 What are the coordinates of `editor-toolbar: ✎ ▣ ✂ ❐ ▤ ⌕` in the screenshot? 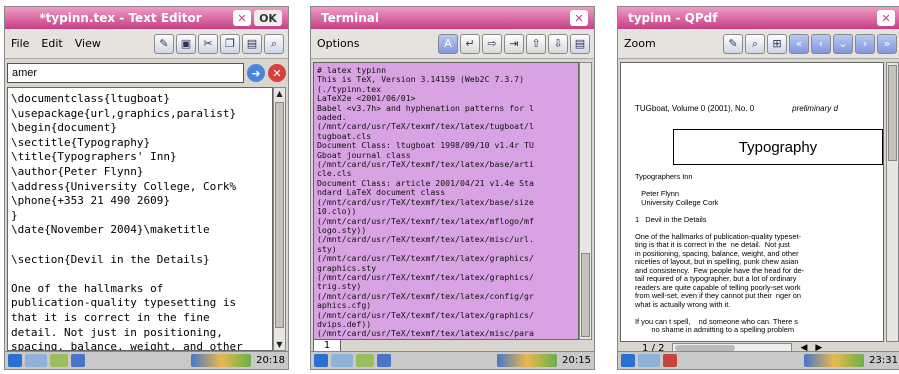 It's located at (219, 43).